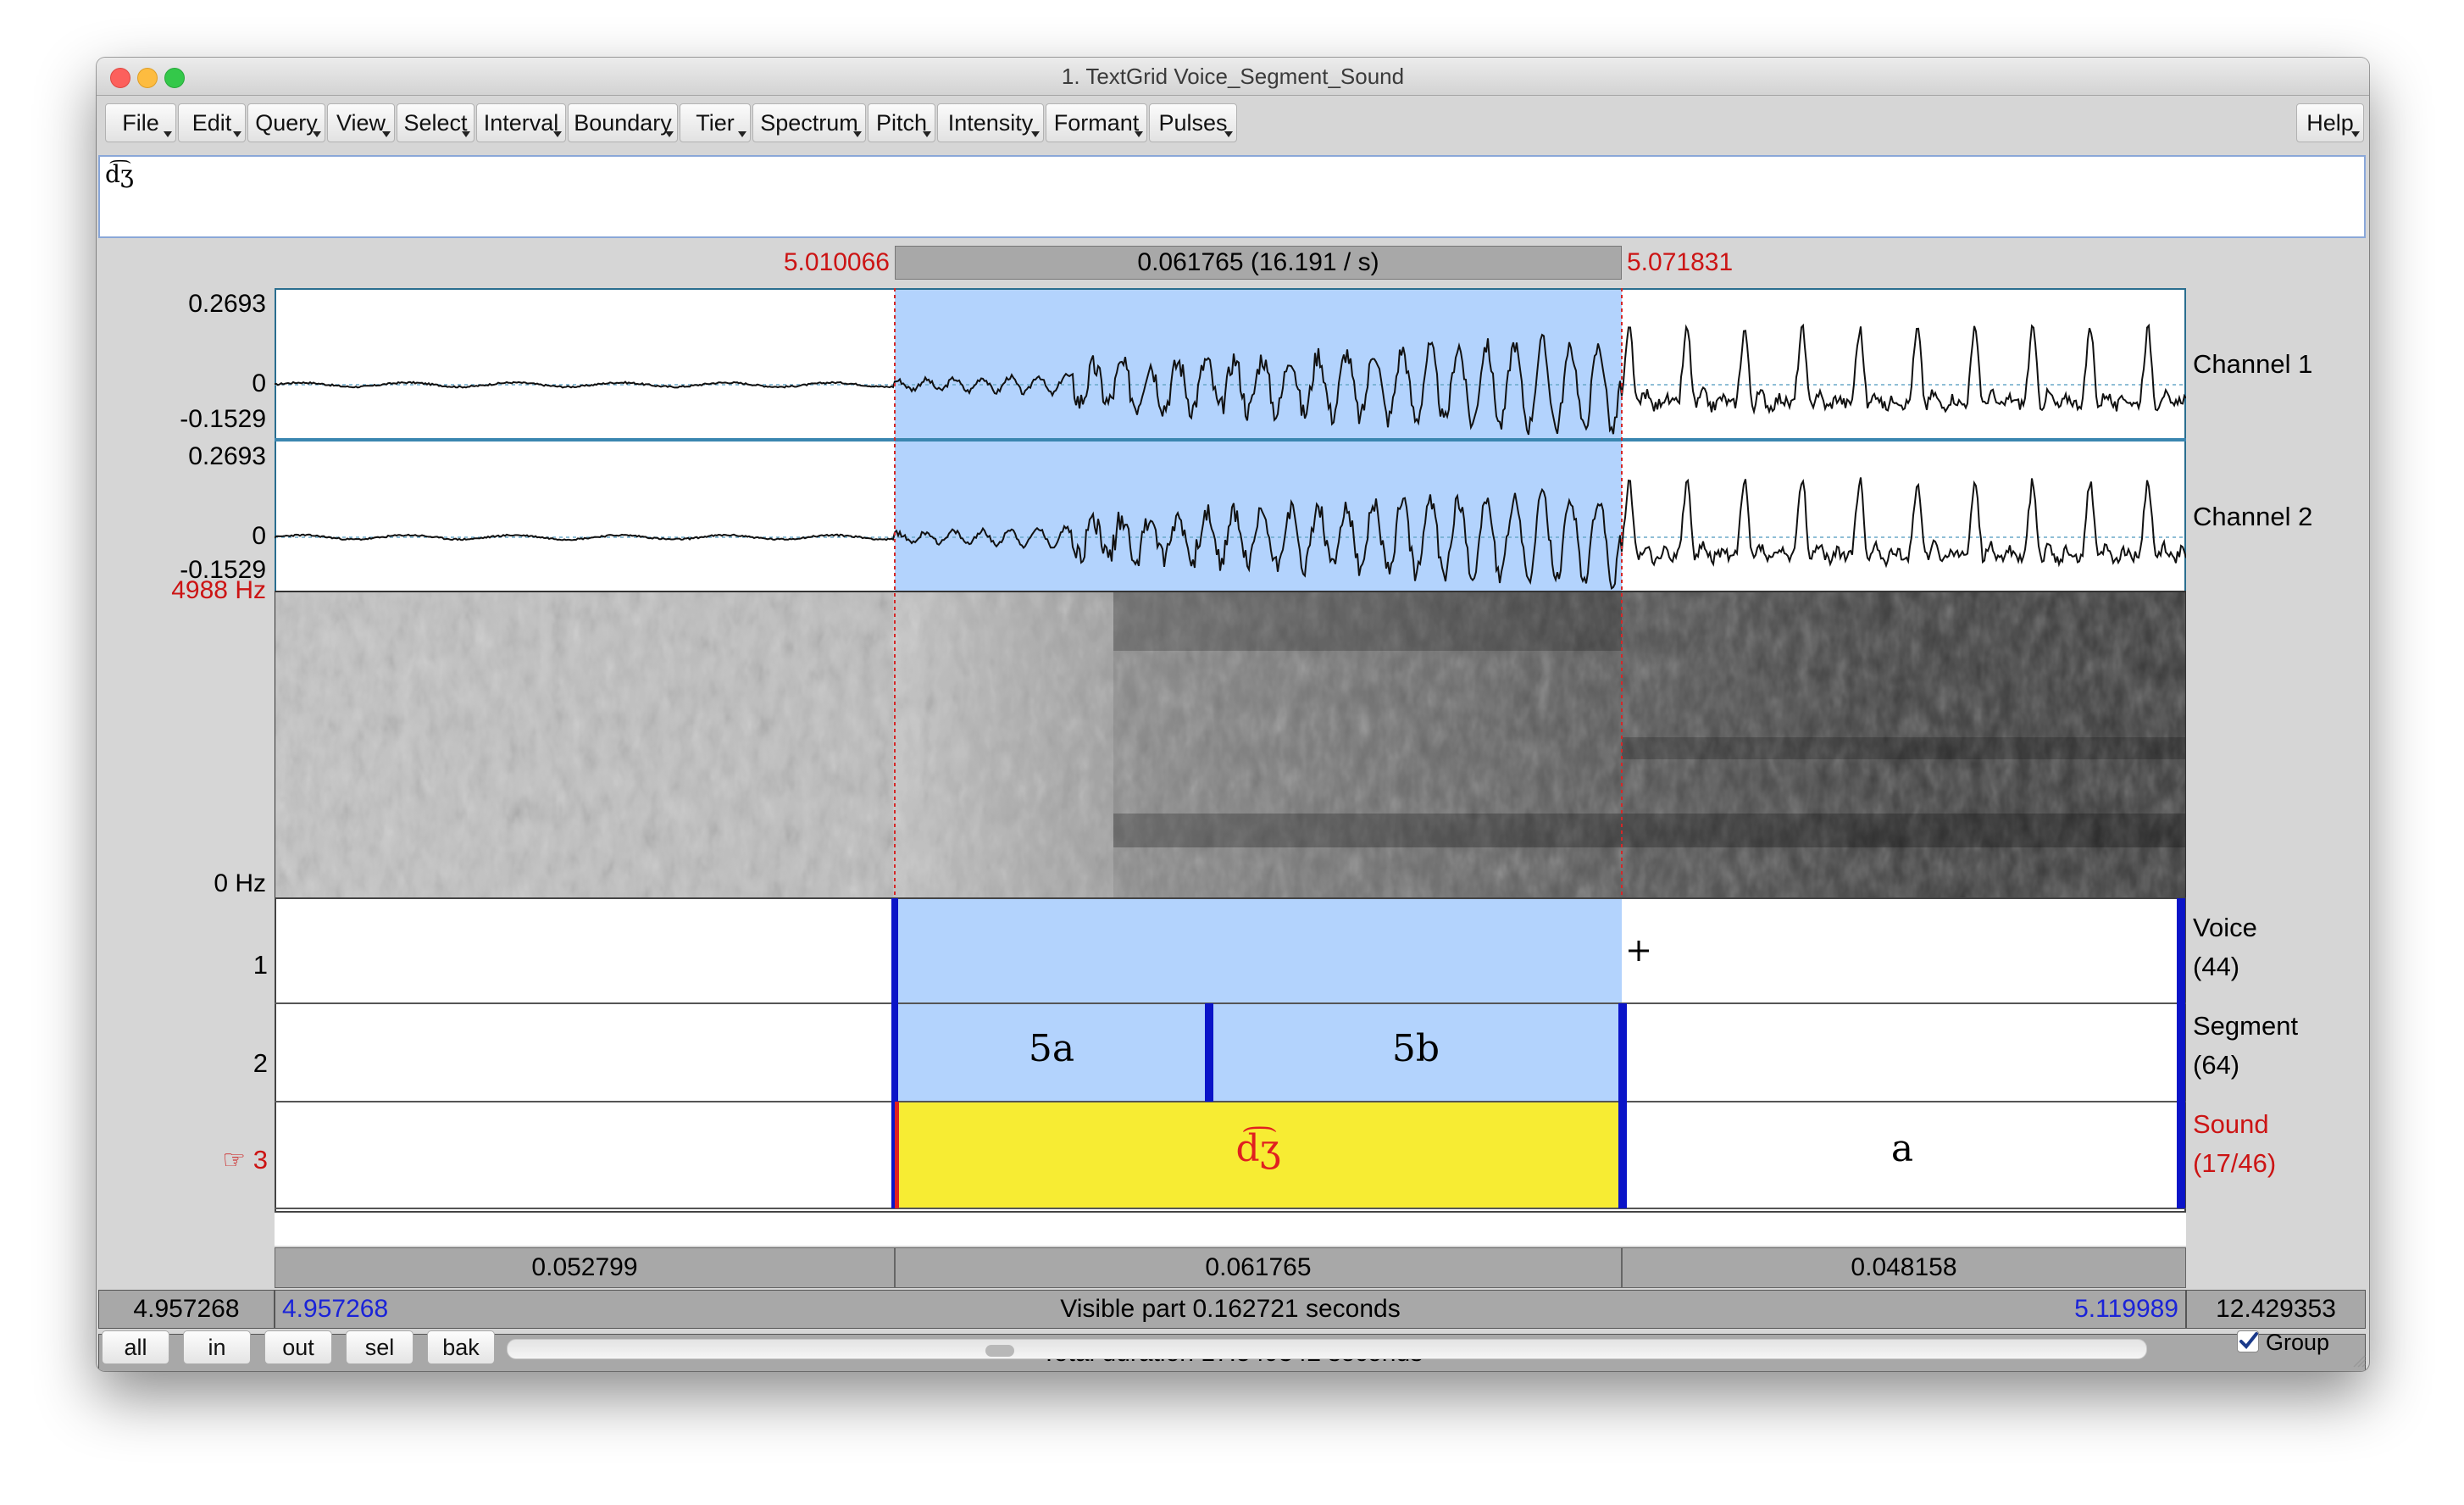  Describe the element at coordinates (380, 1347) in the screenshot. I see `zoom-selection-button: sel` at that location.